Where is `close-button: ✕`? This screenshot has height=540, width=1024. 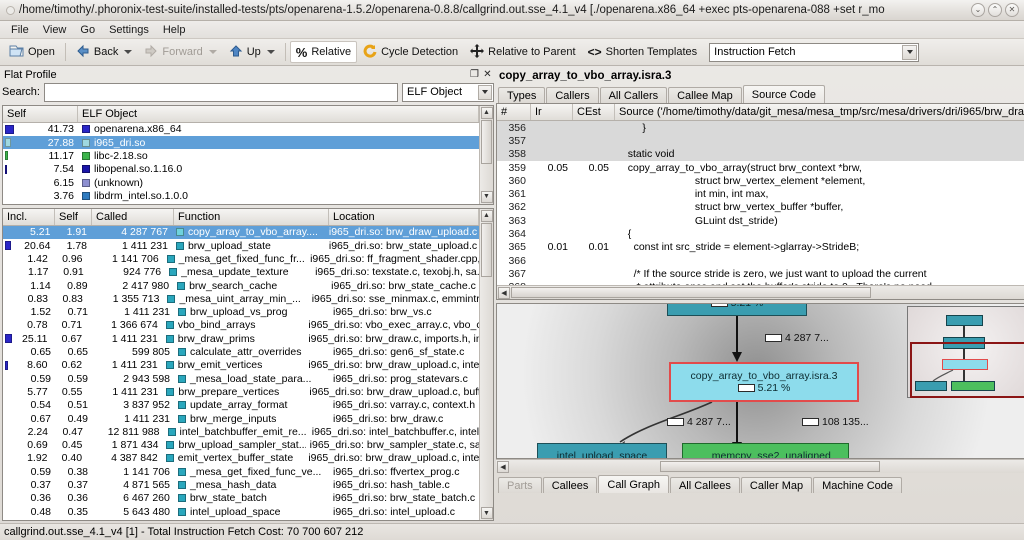
close-button: ✕ is located at coordinates (1012, 10).